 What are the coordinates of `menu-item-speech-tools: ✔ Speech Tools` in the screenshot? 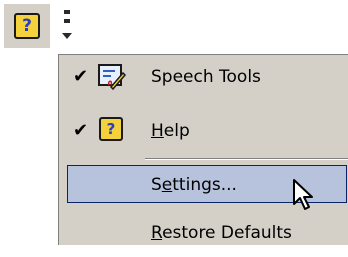 It's located at (203, 77).